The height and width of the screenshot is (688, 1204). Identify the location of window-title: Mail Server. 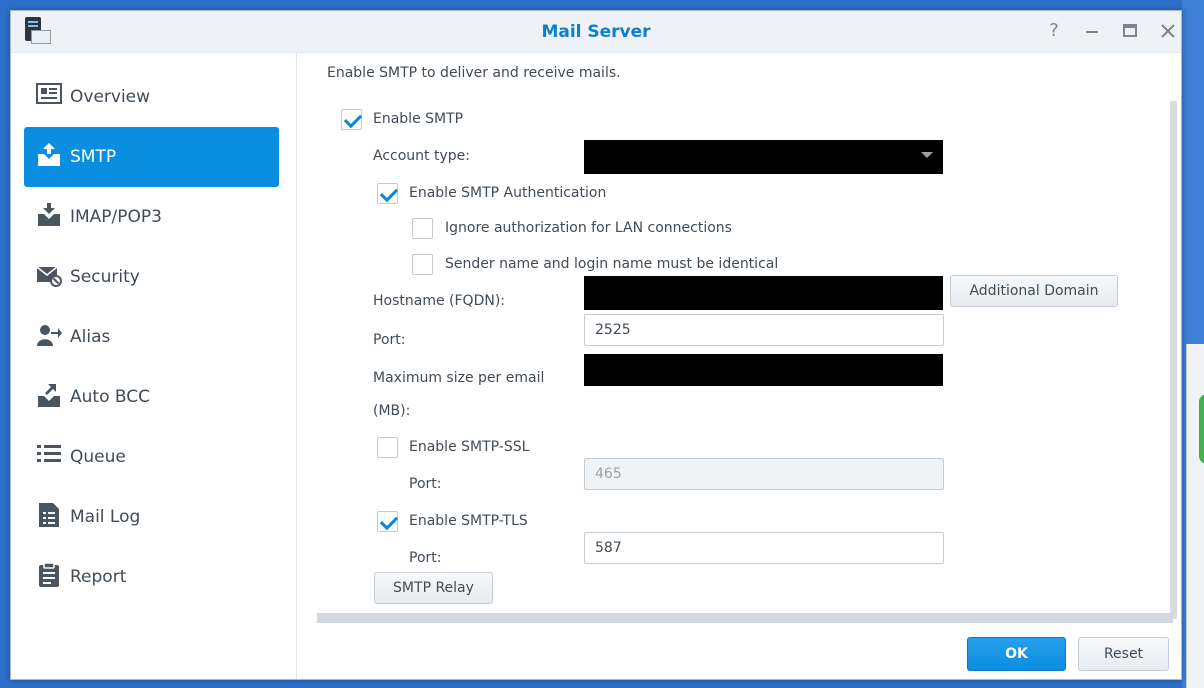
(596, 32).